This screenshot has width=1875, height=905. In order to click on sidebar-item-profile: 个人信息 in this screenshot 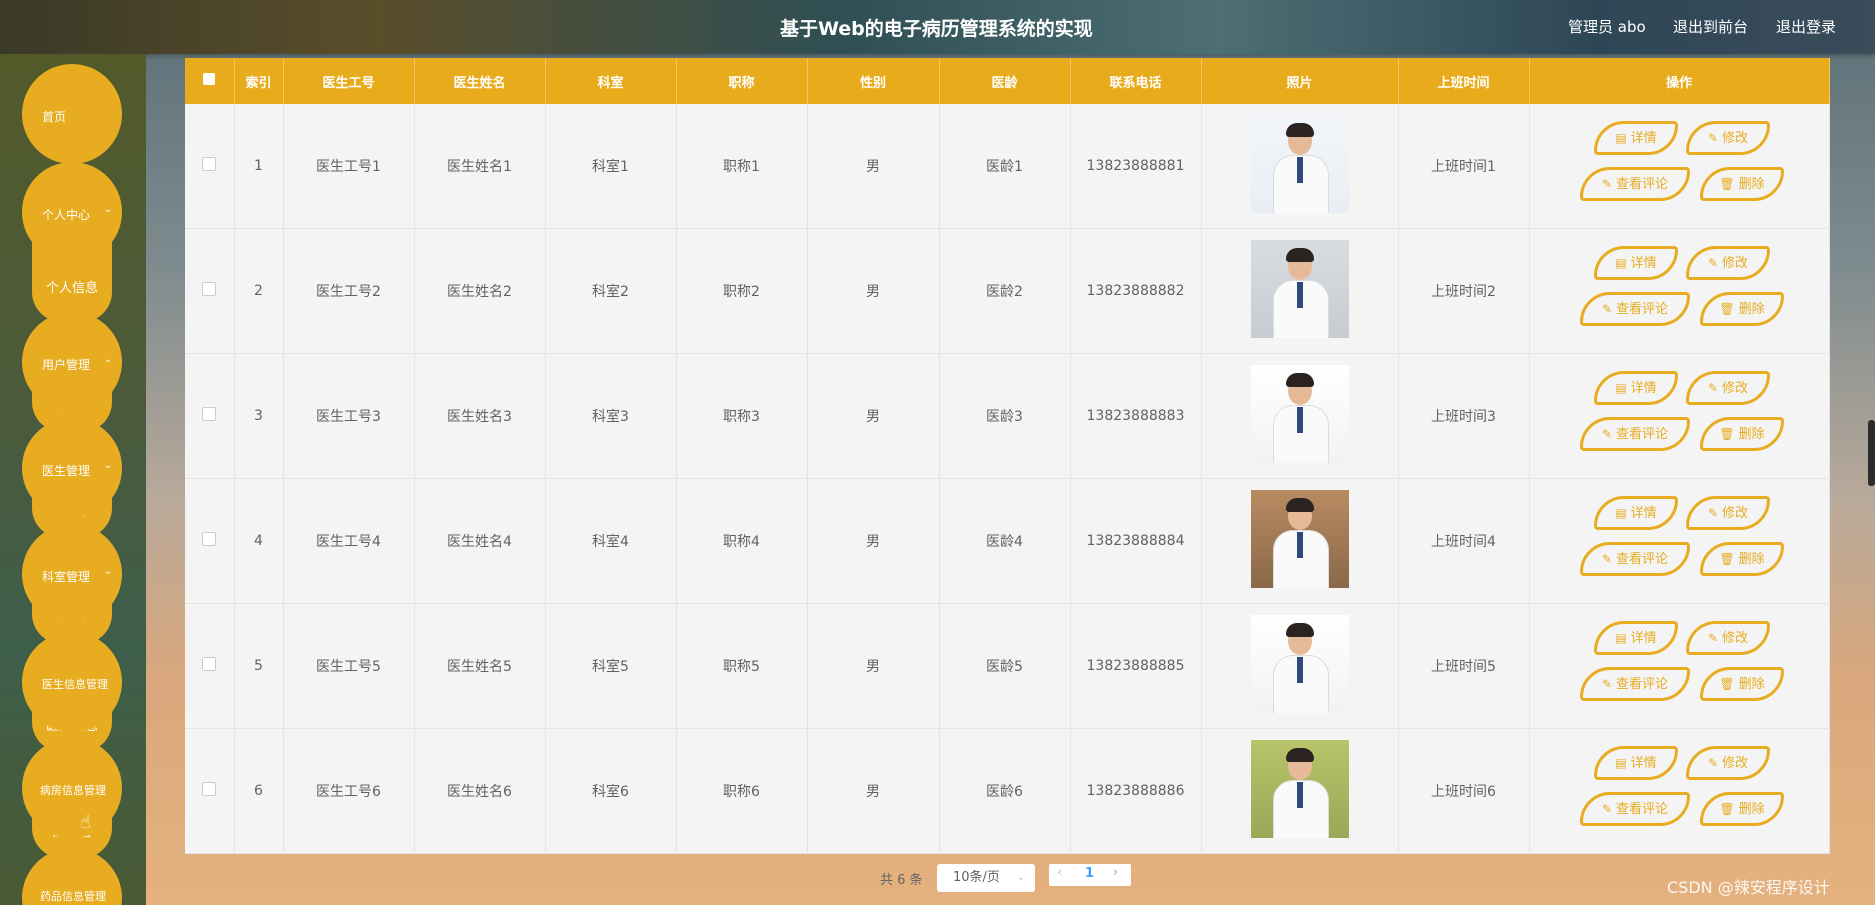, I will do `click(72, 289)`.